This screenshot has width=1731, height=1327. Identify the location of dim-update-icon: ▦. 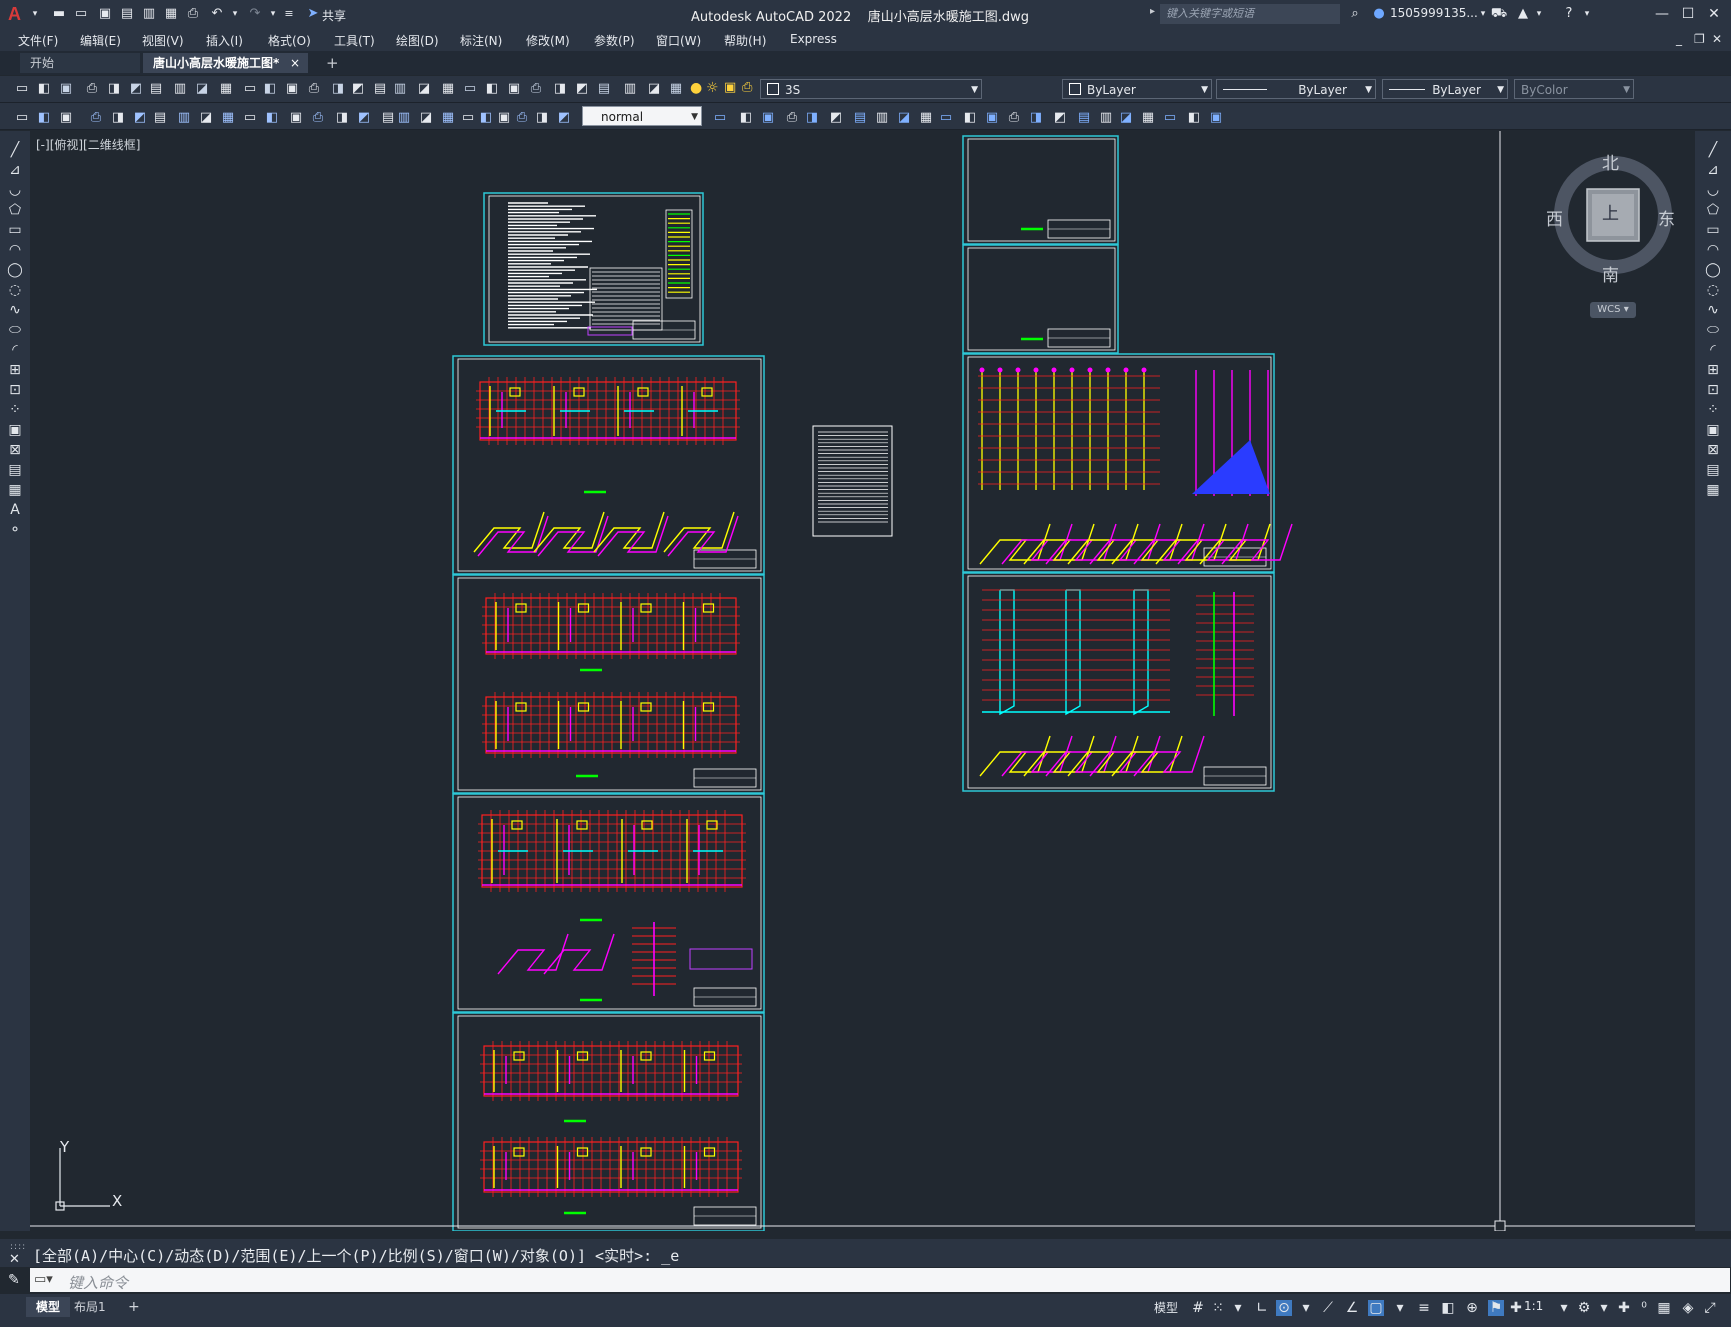
(448, 118).